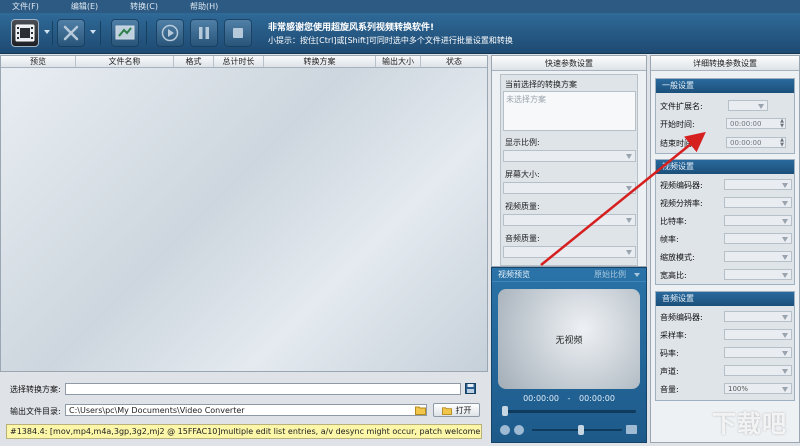 The width and height of the screenshot is (800, 446). I want to click on aspect-select, so click(758, 274).